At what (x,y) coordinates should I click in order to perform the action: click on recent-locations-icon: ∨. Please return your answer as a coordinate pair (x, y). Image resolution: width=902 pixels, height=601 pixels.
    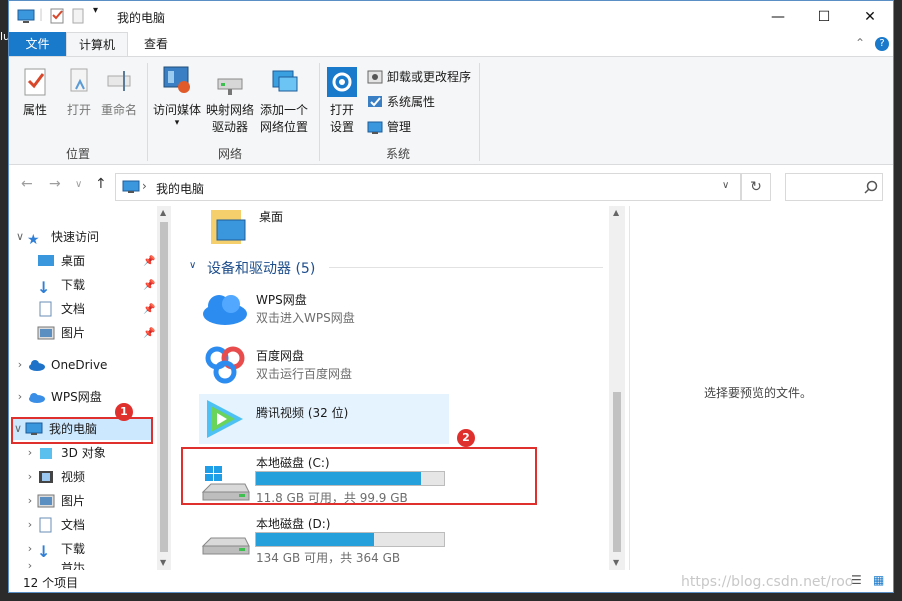
    Looking at the image, I should click on (78, 184).